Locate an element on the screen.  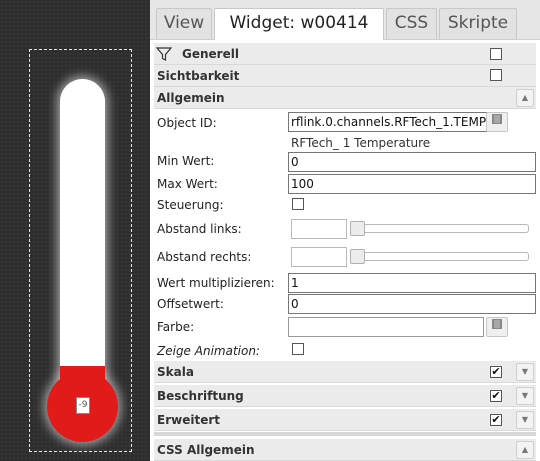
expand-erweitert-button: ▼ is located at coordinates (525, 420).